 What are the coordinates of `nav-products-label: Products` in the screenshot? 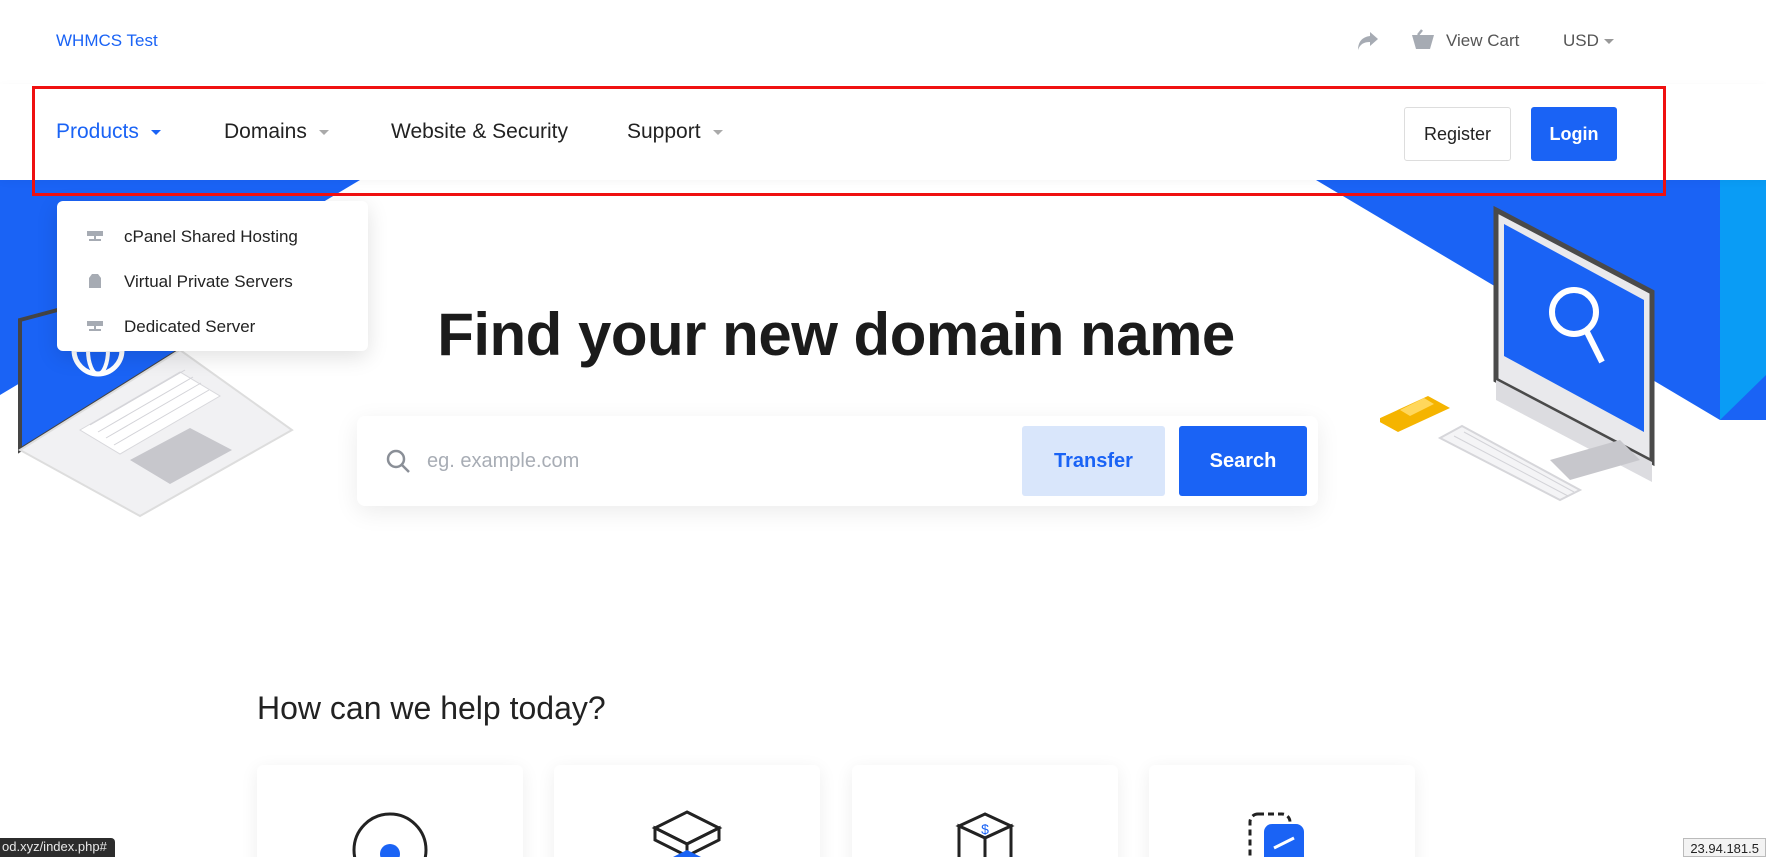 It's located at (97, 131).